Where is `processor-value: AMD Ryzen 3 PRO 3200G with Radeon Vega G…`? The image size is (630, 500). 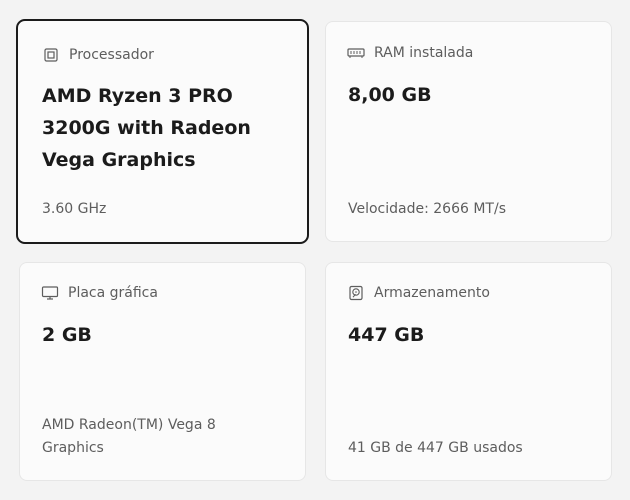
processor-value: AMD Ryzen 3 PRO 3200G with Radeon Vega G… is located at coordinates (146, 128).